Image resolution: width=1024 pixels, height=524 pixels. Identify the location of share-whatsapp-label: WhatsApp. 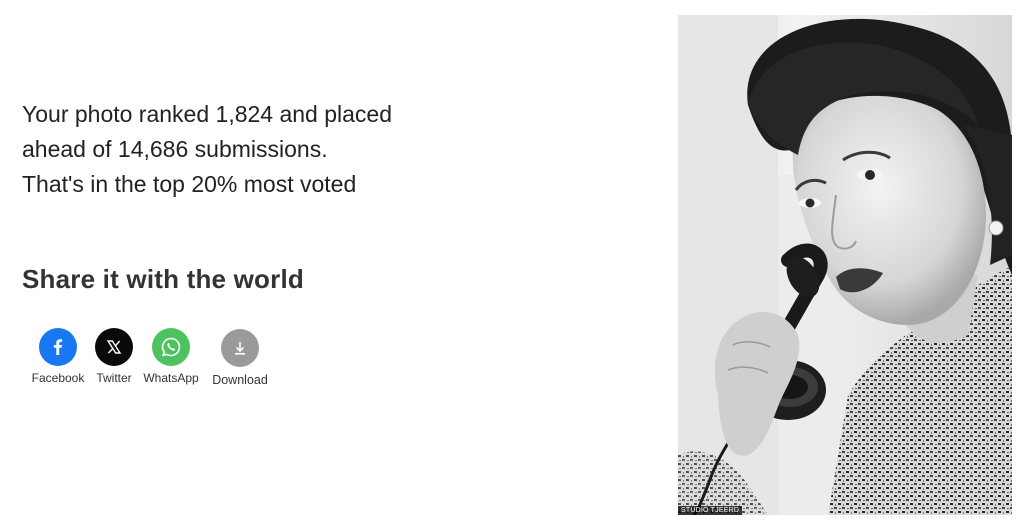
(171, 378).